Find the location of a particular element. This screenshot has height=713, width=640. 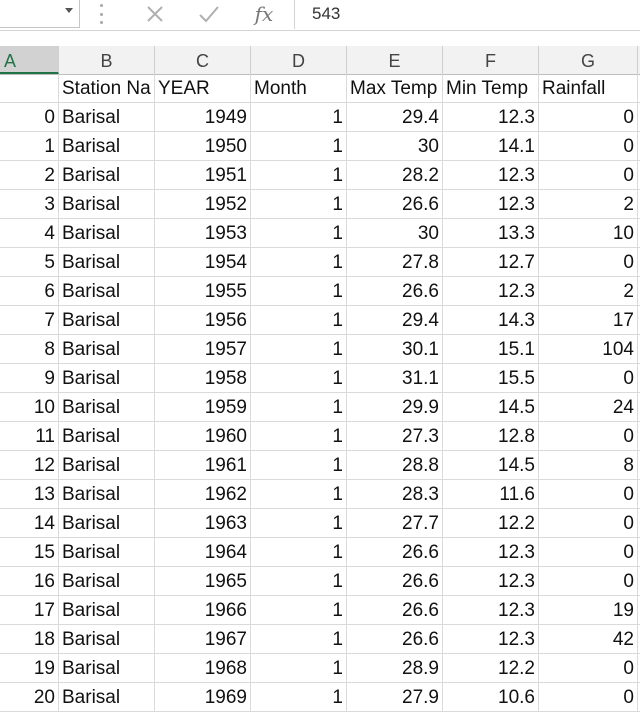

header-cell is located at coordinates (29, 88).